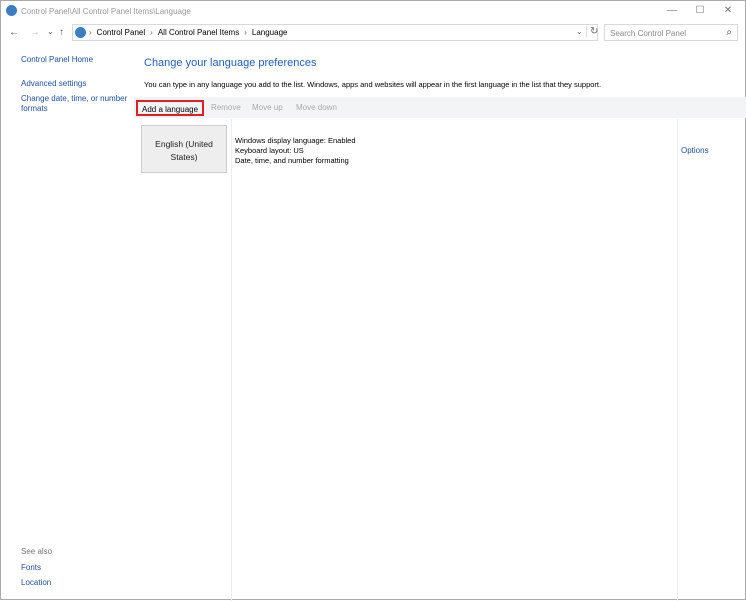 The height and width of the screenshot is (601, 746). What do you see at coordinates (77, 104) in the screenshot?
I see `sidebar-change-date-formats: Change date, time, or number formats` at bounding box center [77, 104].